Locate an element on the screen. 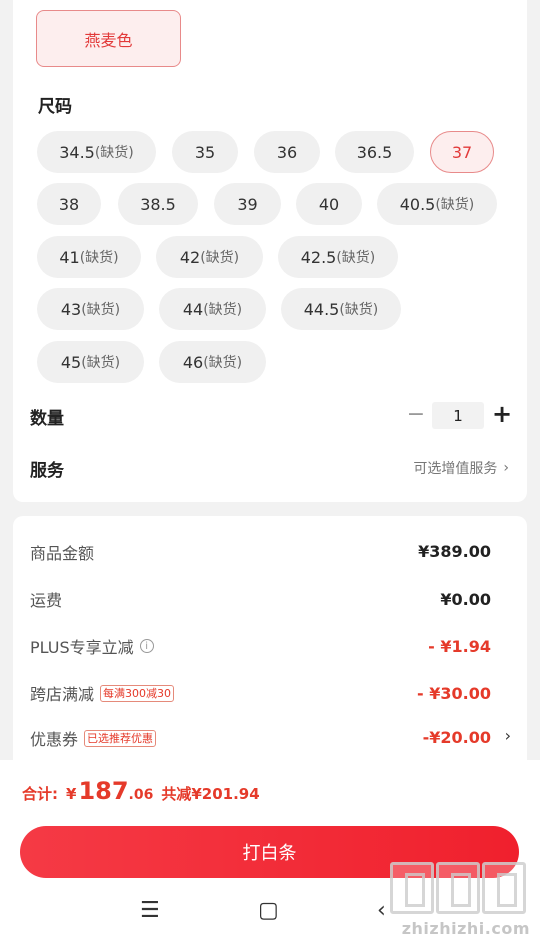  size-option: 38.5 is located at coordinates (158, 204).